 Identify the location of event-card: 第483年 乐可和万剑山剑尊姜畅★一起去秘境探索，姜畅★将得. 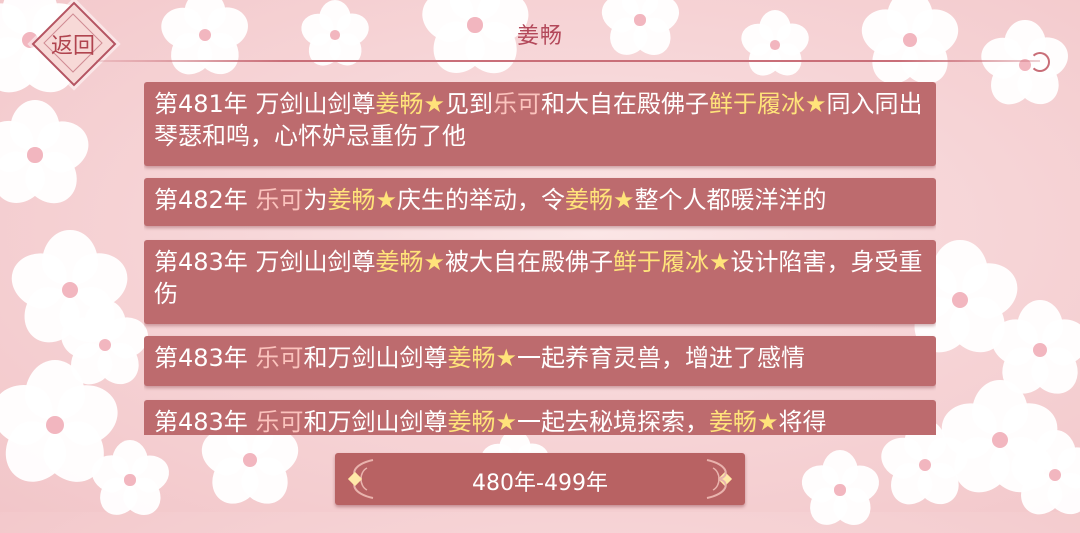
(540, 417).